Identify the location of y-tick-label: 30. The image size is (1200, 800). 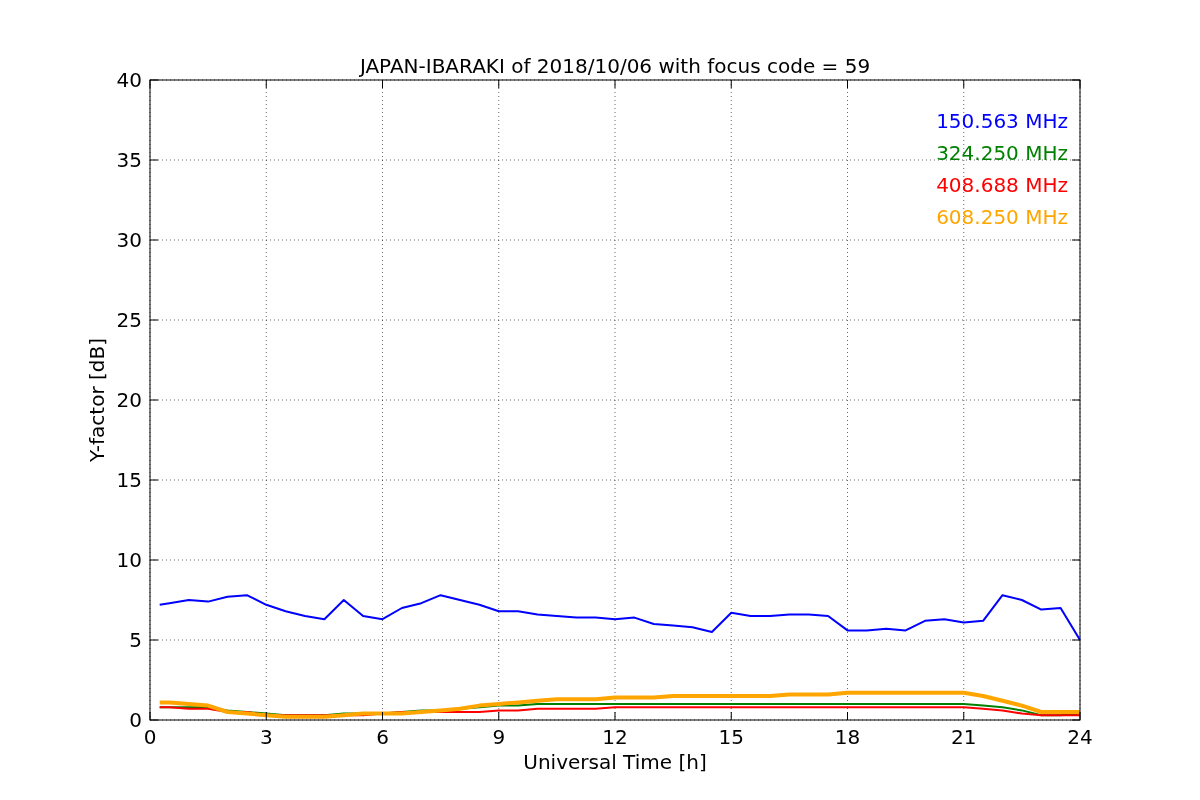
(129, 240).